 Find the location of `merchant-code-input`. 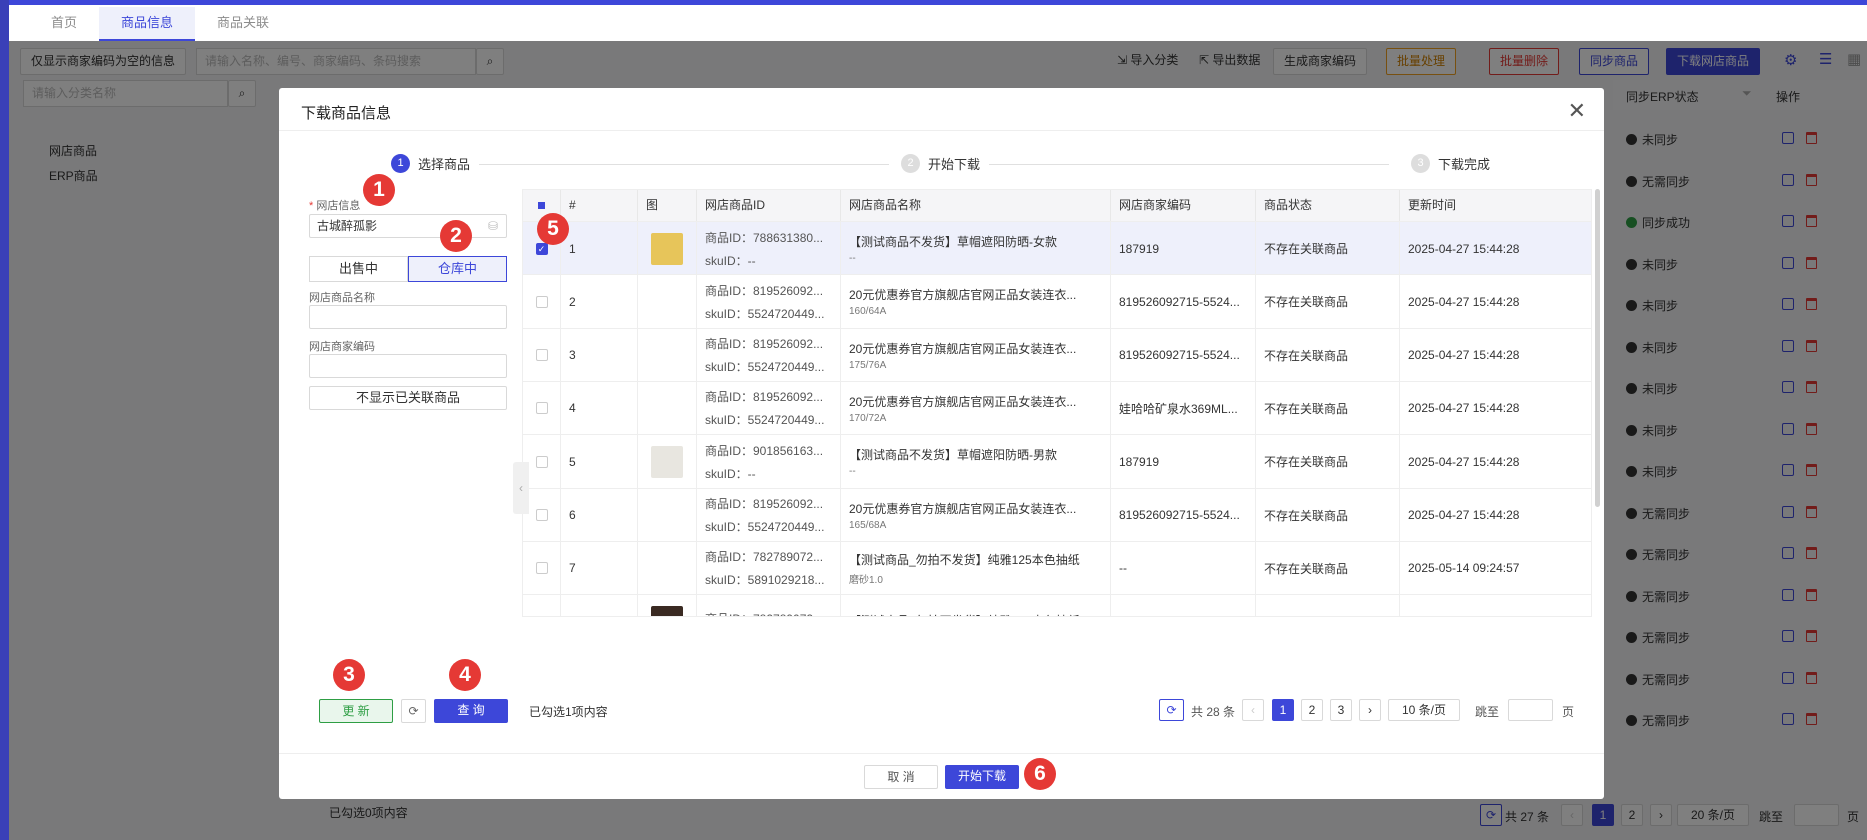

merchant-code-input is located at coordinates (408, 366).